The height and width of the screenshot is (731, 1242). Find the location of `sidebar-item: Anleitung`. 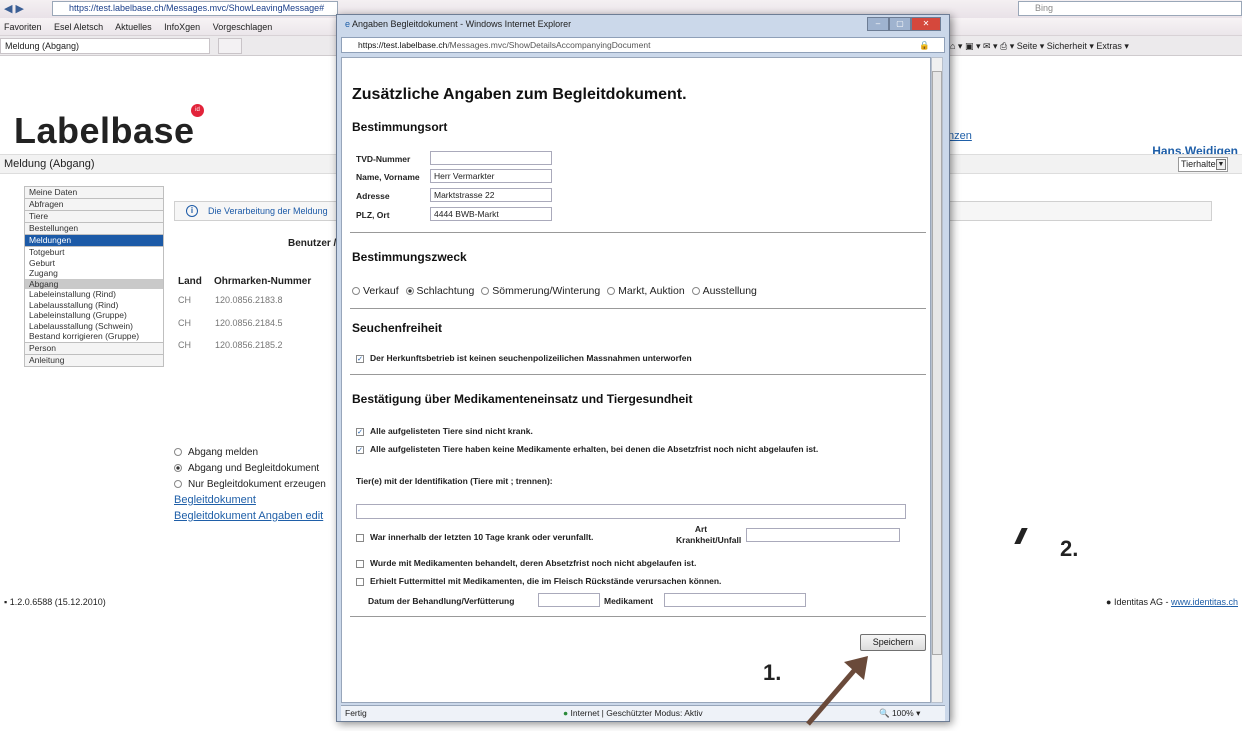

sidebar-item: Anleitung is located at coordinates (94, 359).